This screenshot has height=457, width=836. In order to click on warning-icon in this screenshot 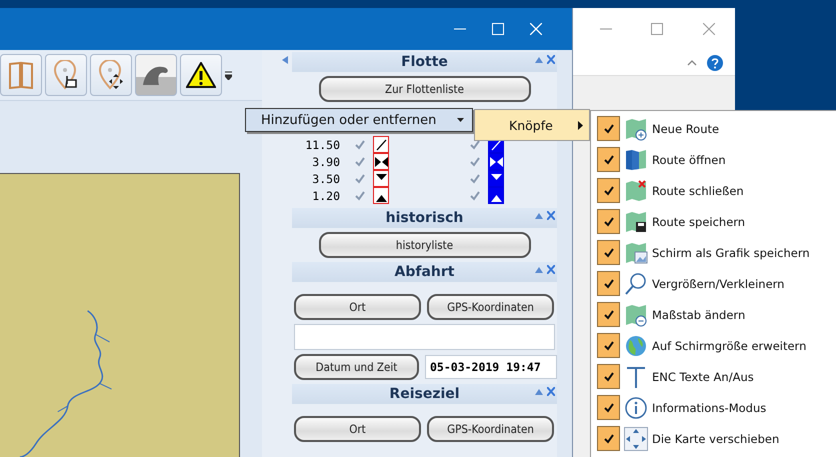, I will do `click(201, 75)`.